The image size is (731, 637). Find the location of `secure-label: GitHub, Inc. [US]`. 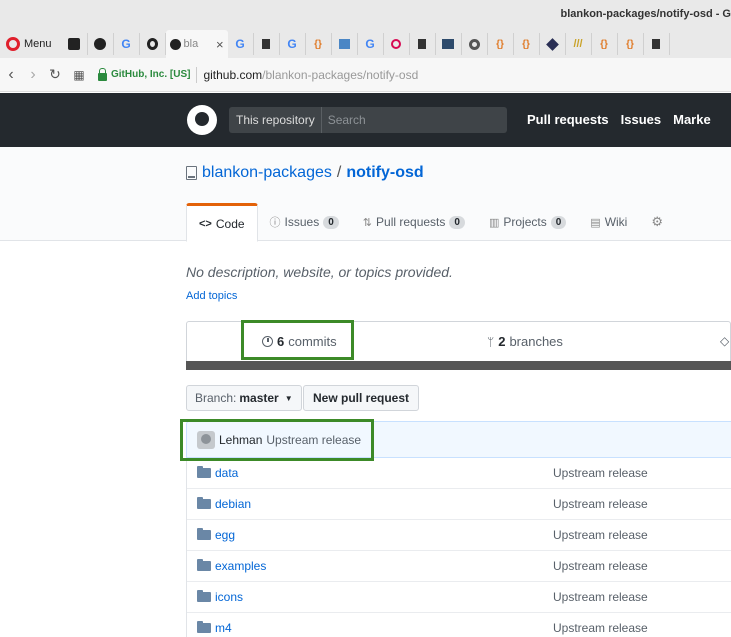

secure-label: GitHub, Inc. [US] is located at coordinates (151, 74).